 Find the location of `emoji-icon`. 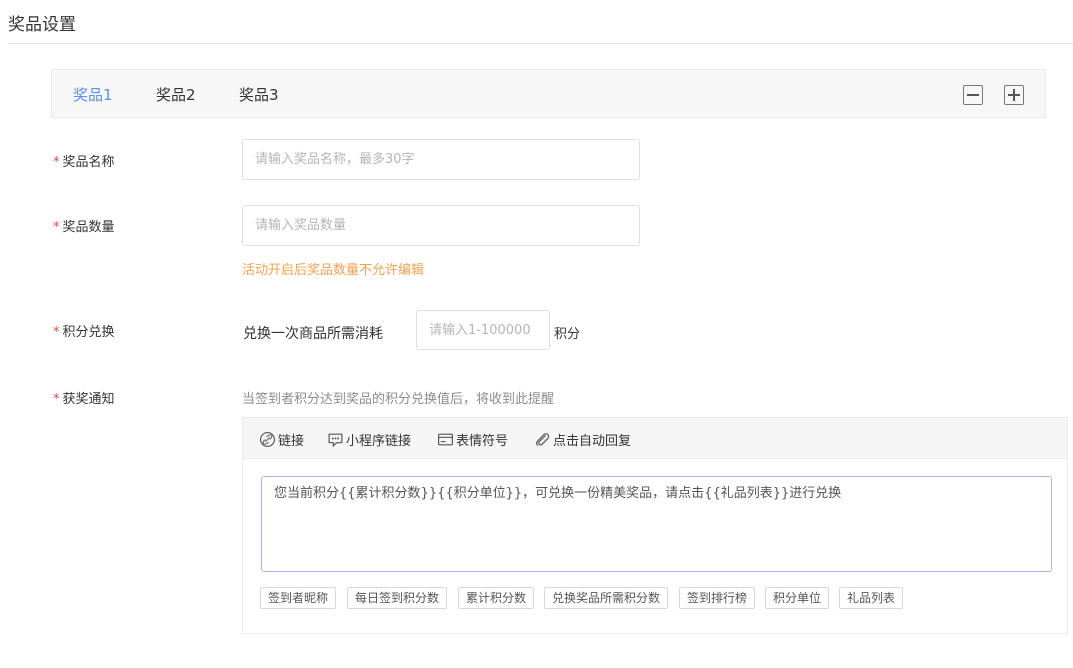

emoji-icon is located at coordinates (445, 439).